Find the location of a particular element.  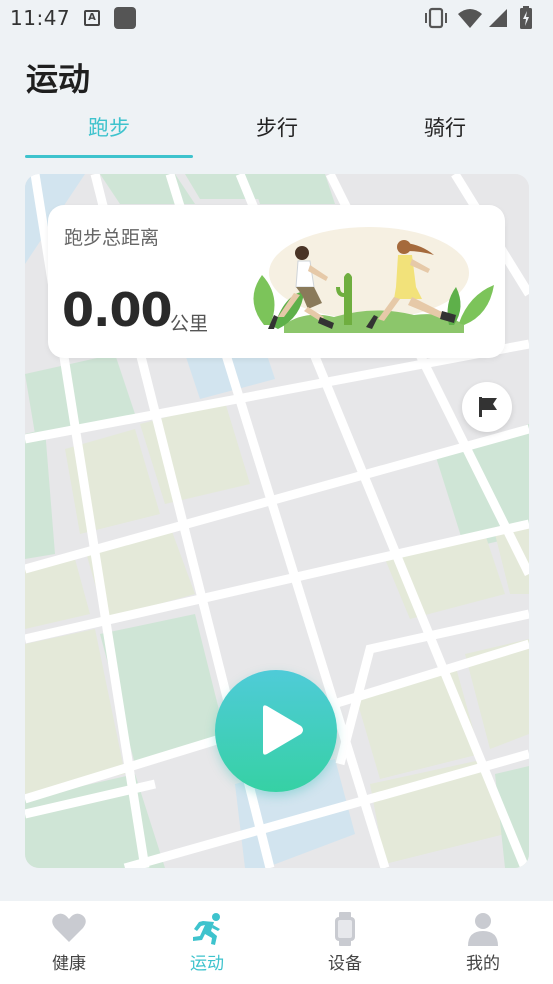

runner-icon is located at coordinates (206, 929).